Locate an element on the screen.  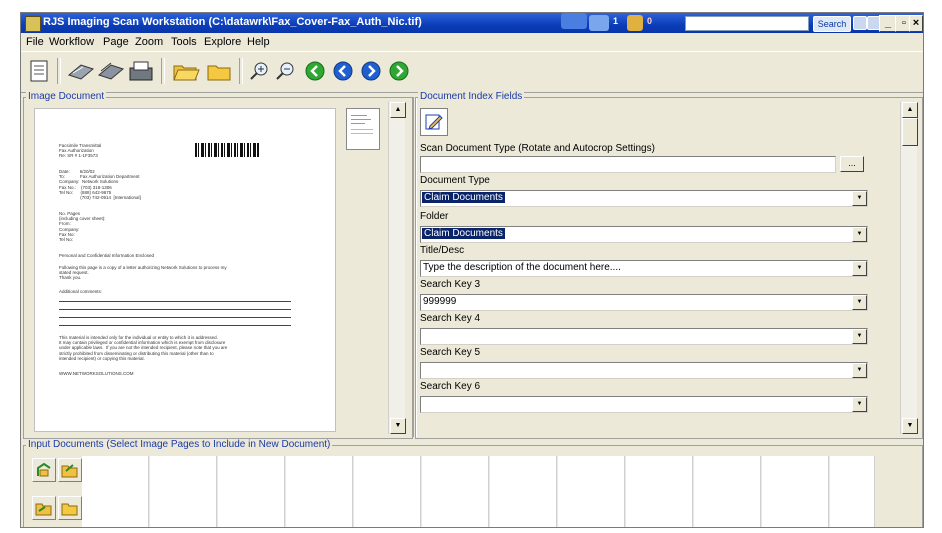
scan-icon is located at coordinates (81, 71).